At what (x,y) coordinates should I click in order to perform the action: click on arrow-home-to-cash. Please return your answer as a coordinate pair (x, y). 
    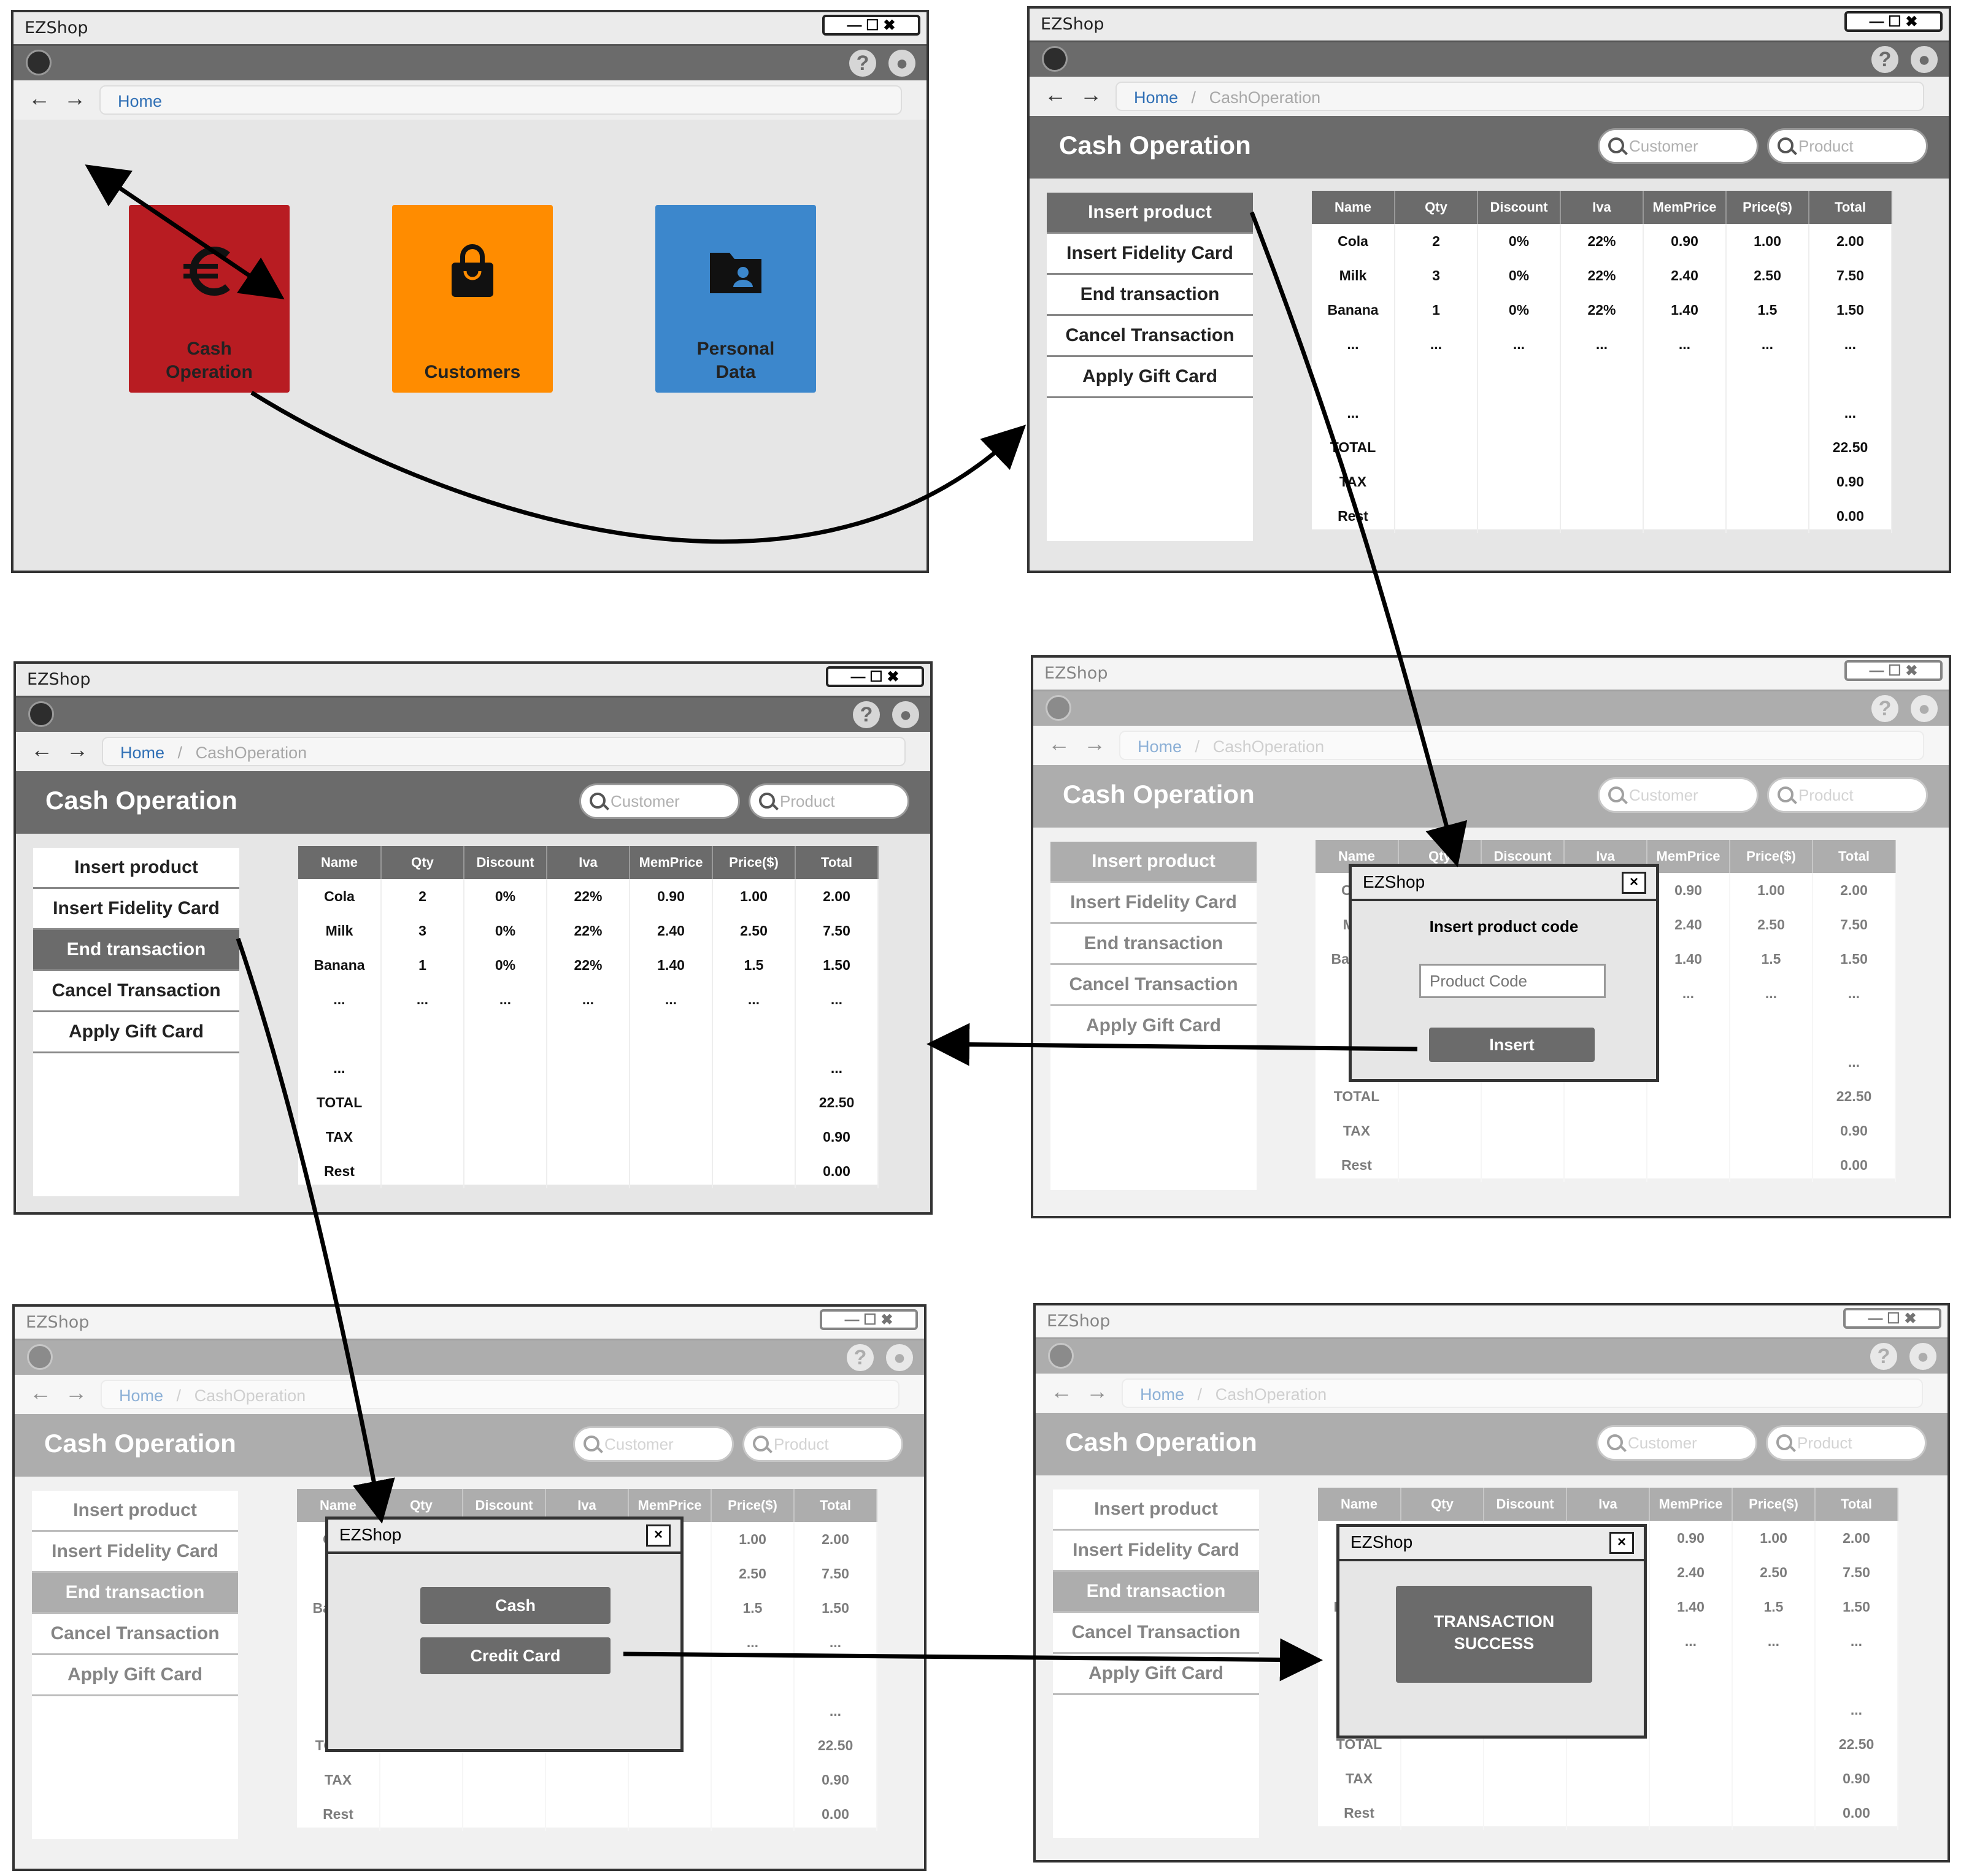
    Looking at the image, I should click on (639, 467).